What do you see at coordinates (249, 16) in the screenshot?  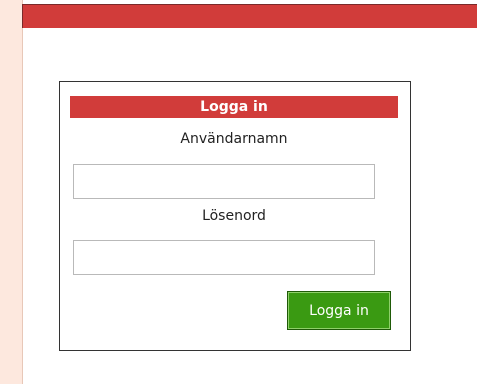 I see `header-bar` at bounding box center [249, 16].